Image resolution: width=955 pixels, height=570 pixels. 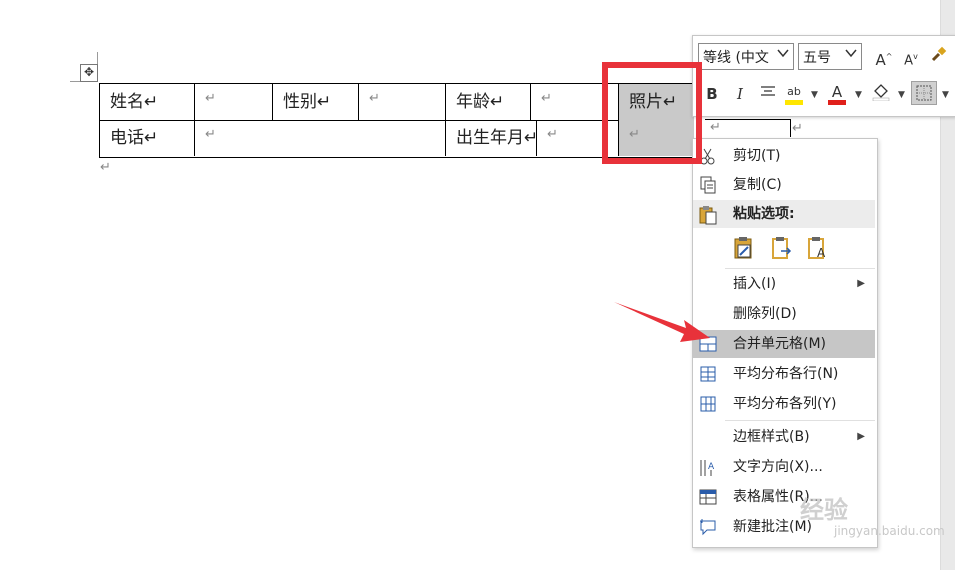 I want to click on bold-icon: B, so click(x=712, y=94).